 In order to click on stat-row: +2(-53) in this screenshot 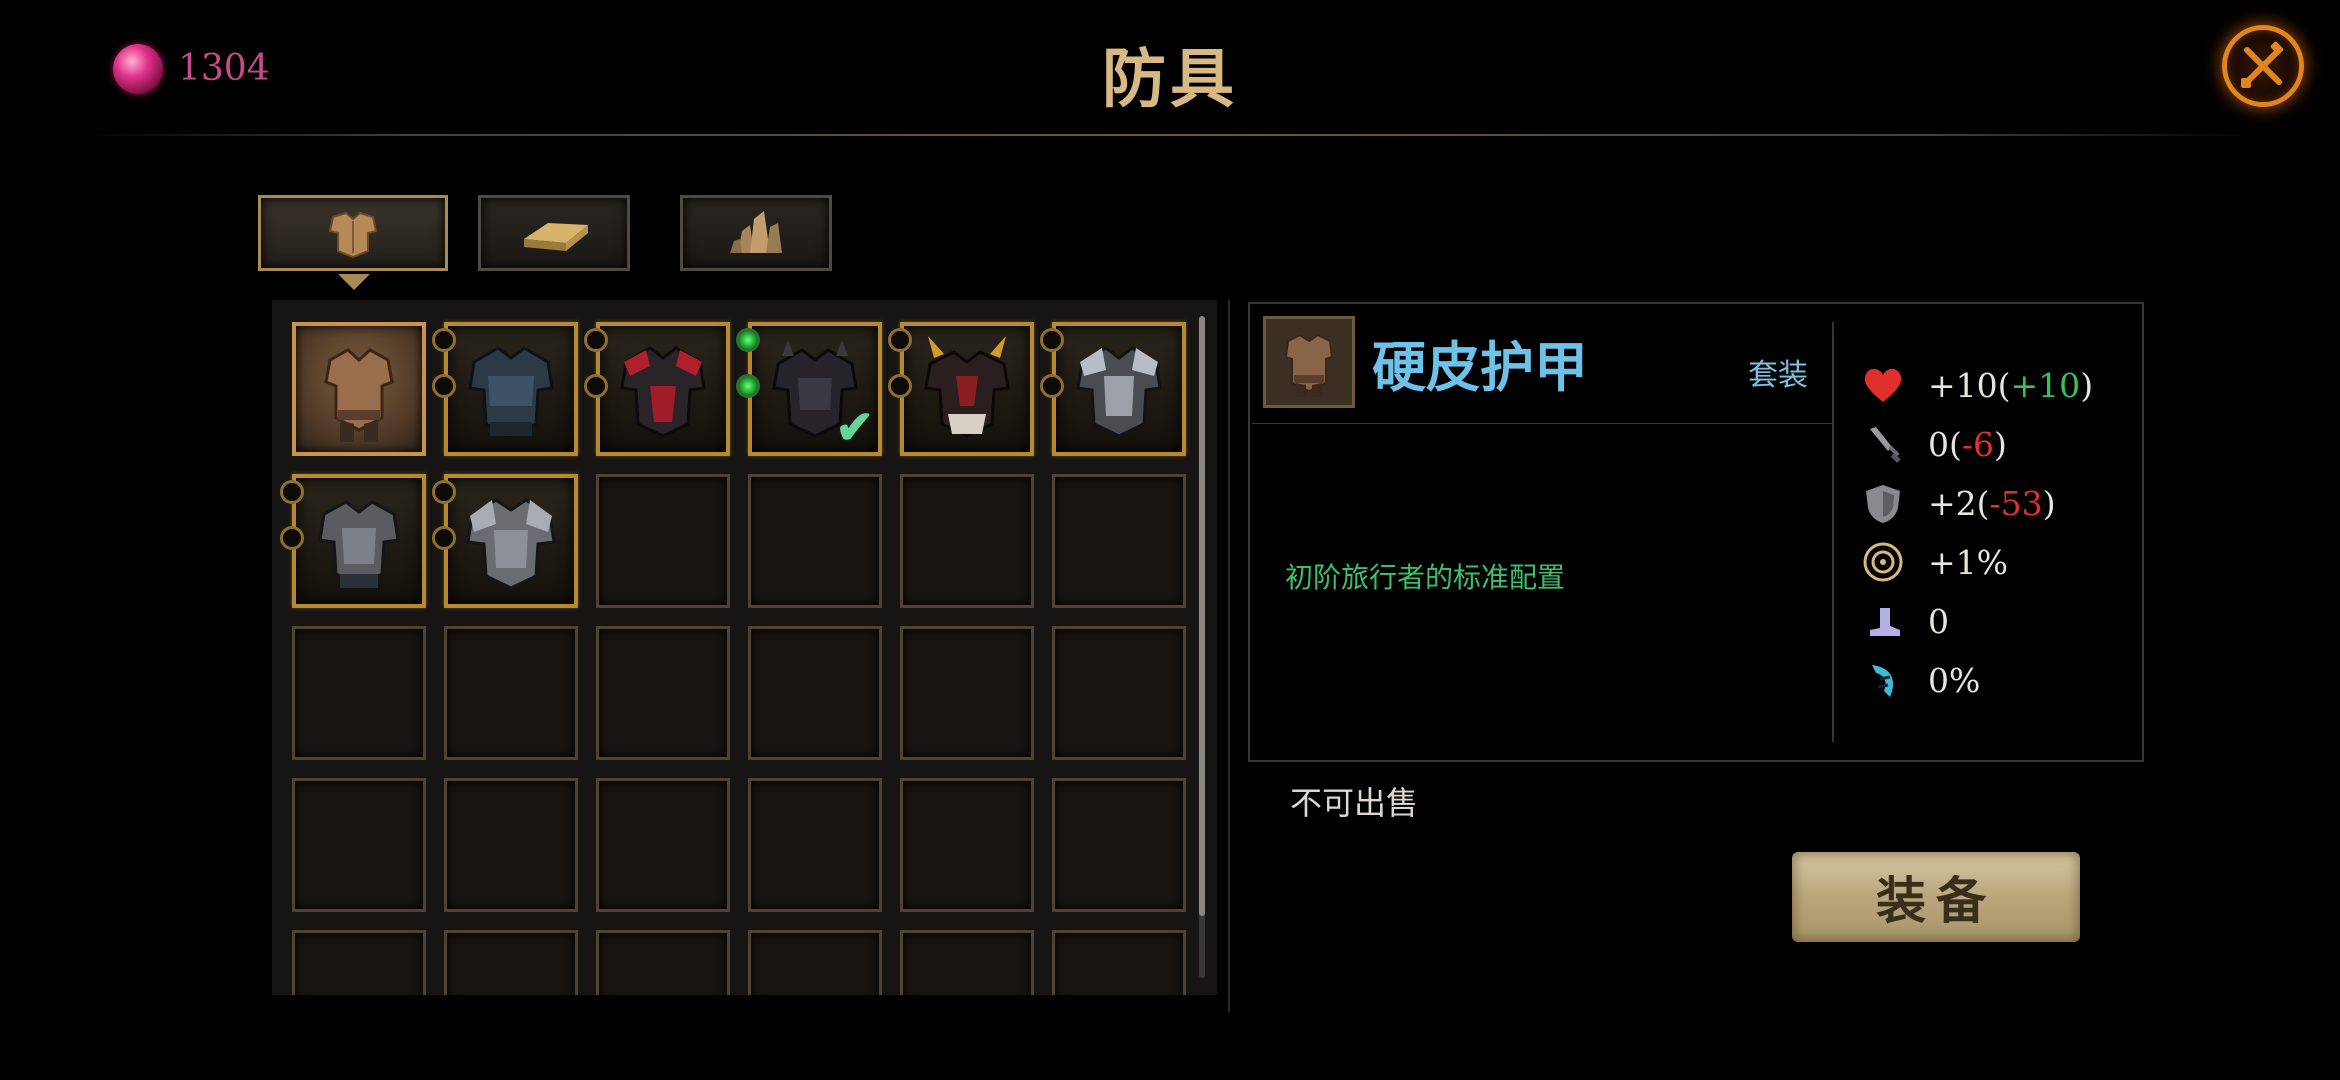, I will do `click(1958, 503)`.